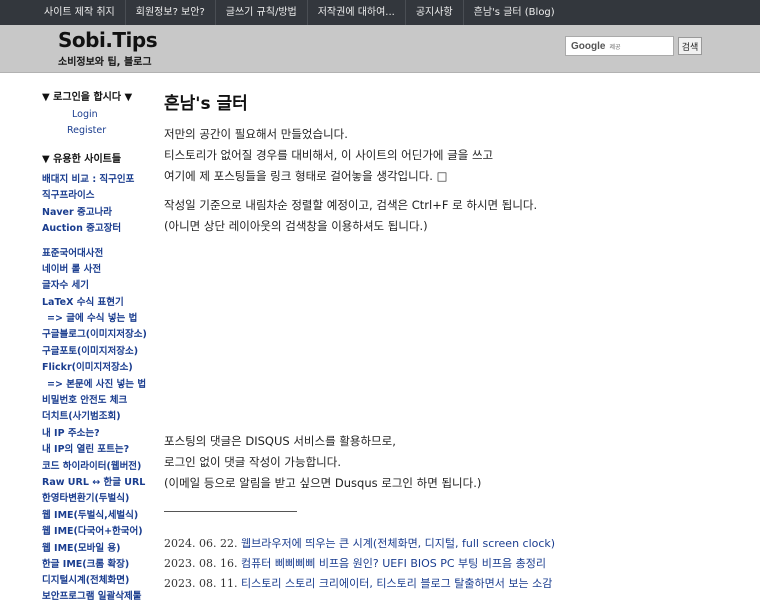 The height and width of the screenshot is (600, 760). Describe the element at coordinates (71, 432) in the screenshot. I see `sidebar-link: 내 IP 주소는?` at that location.